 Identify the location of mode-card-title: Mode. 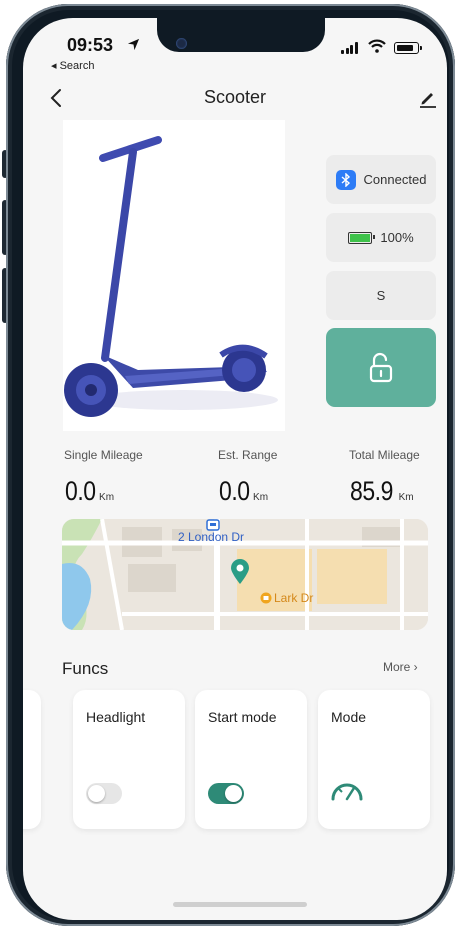
(349, 717).